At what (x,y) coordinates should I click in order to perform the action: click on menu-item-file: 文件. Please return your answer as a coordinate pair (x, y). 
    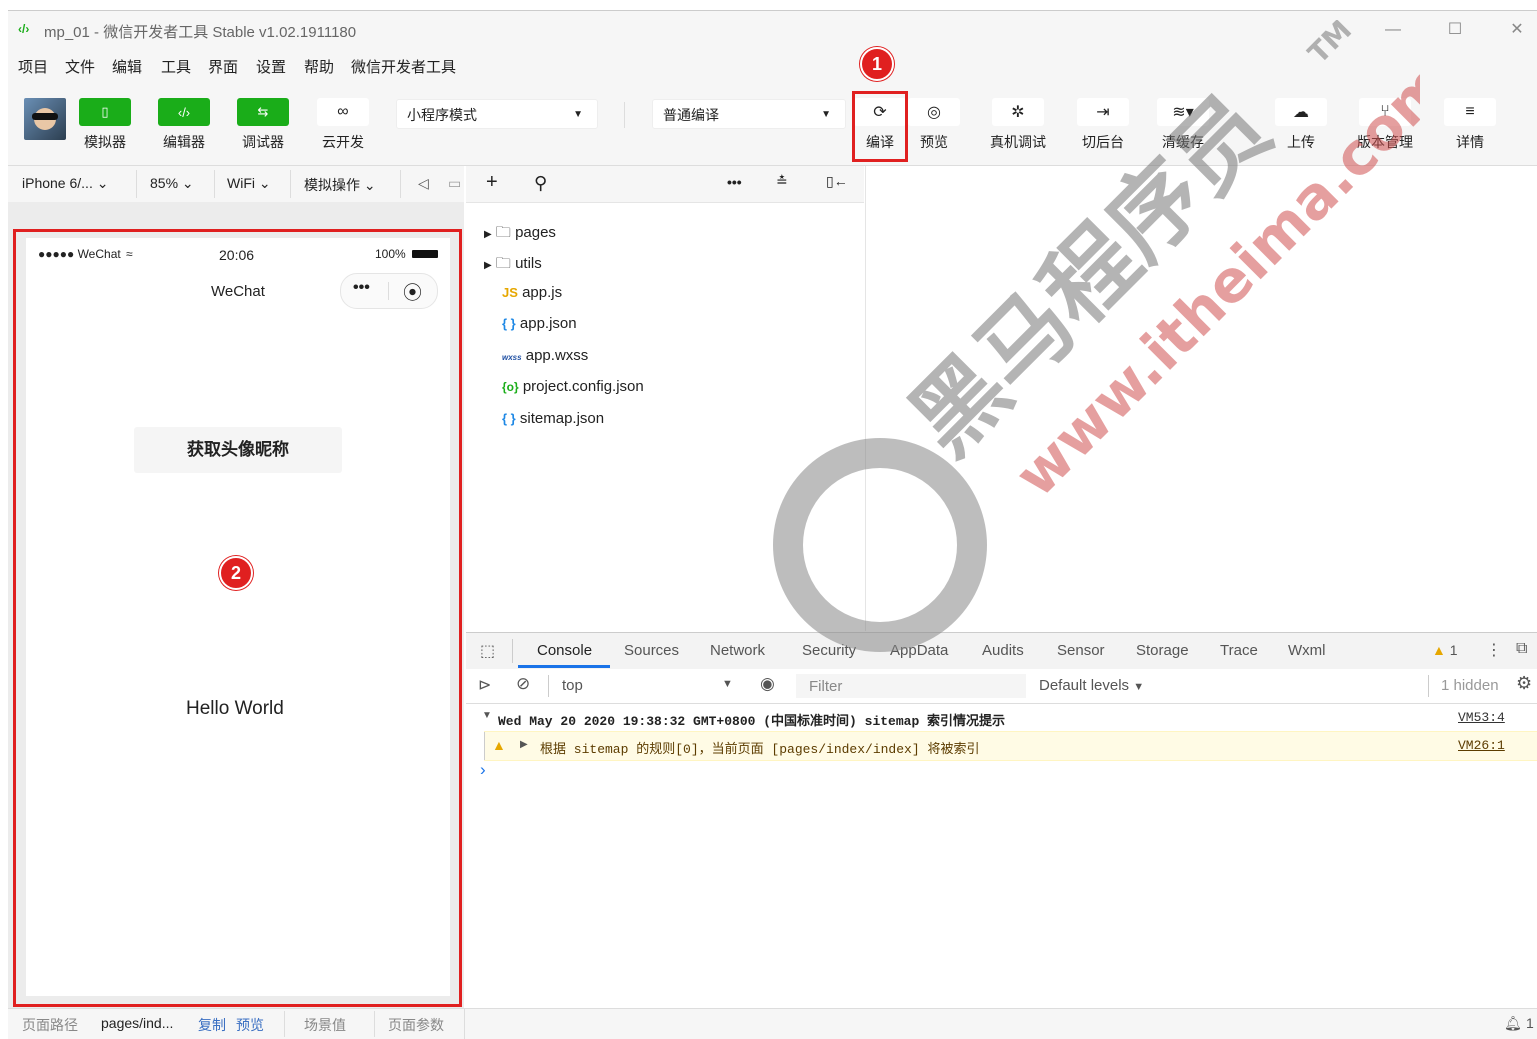
    Looking at the image, I should click on (80, 66).